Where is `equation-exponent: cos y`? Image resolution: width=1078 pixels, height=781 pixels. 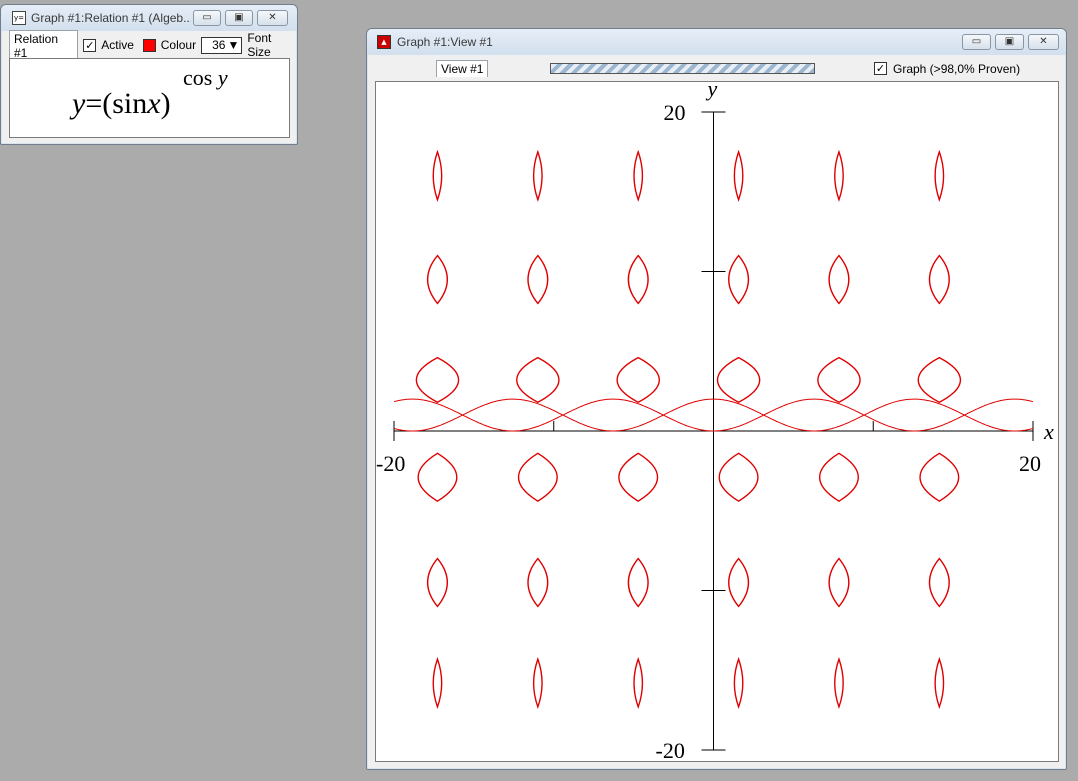 equation-exponent: cos y is located at coordinates (205, 78).